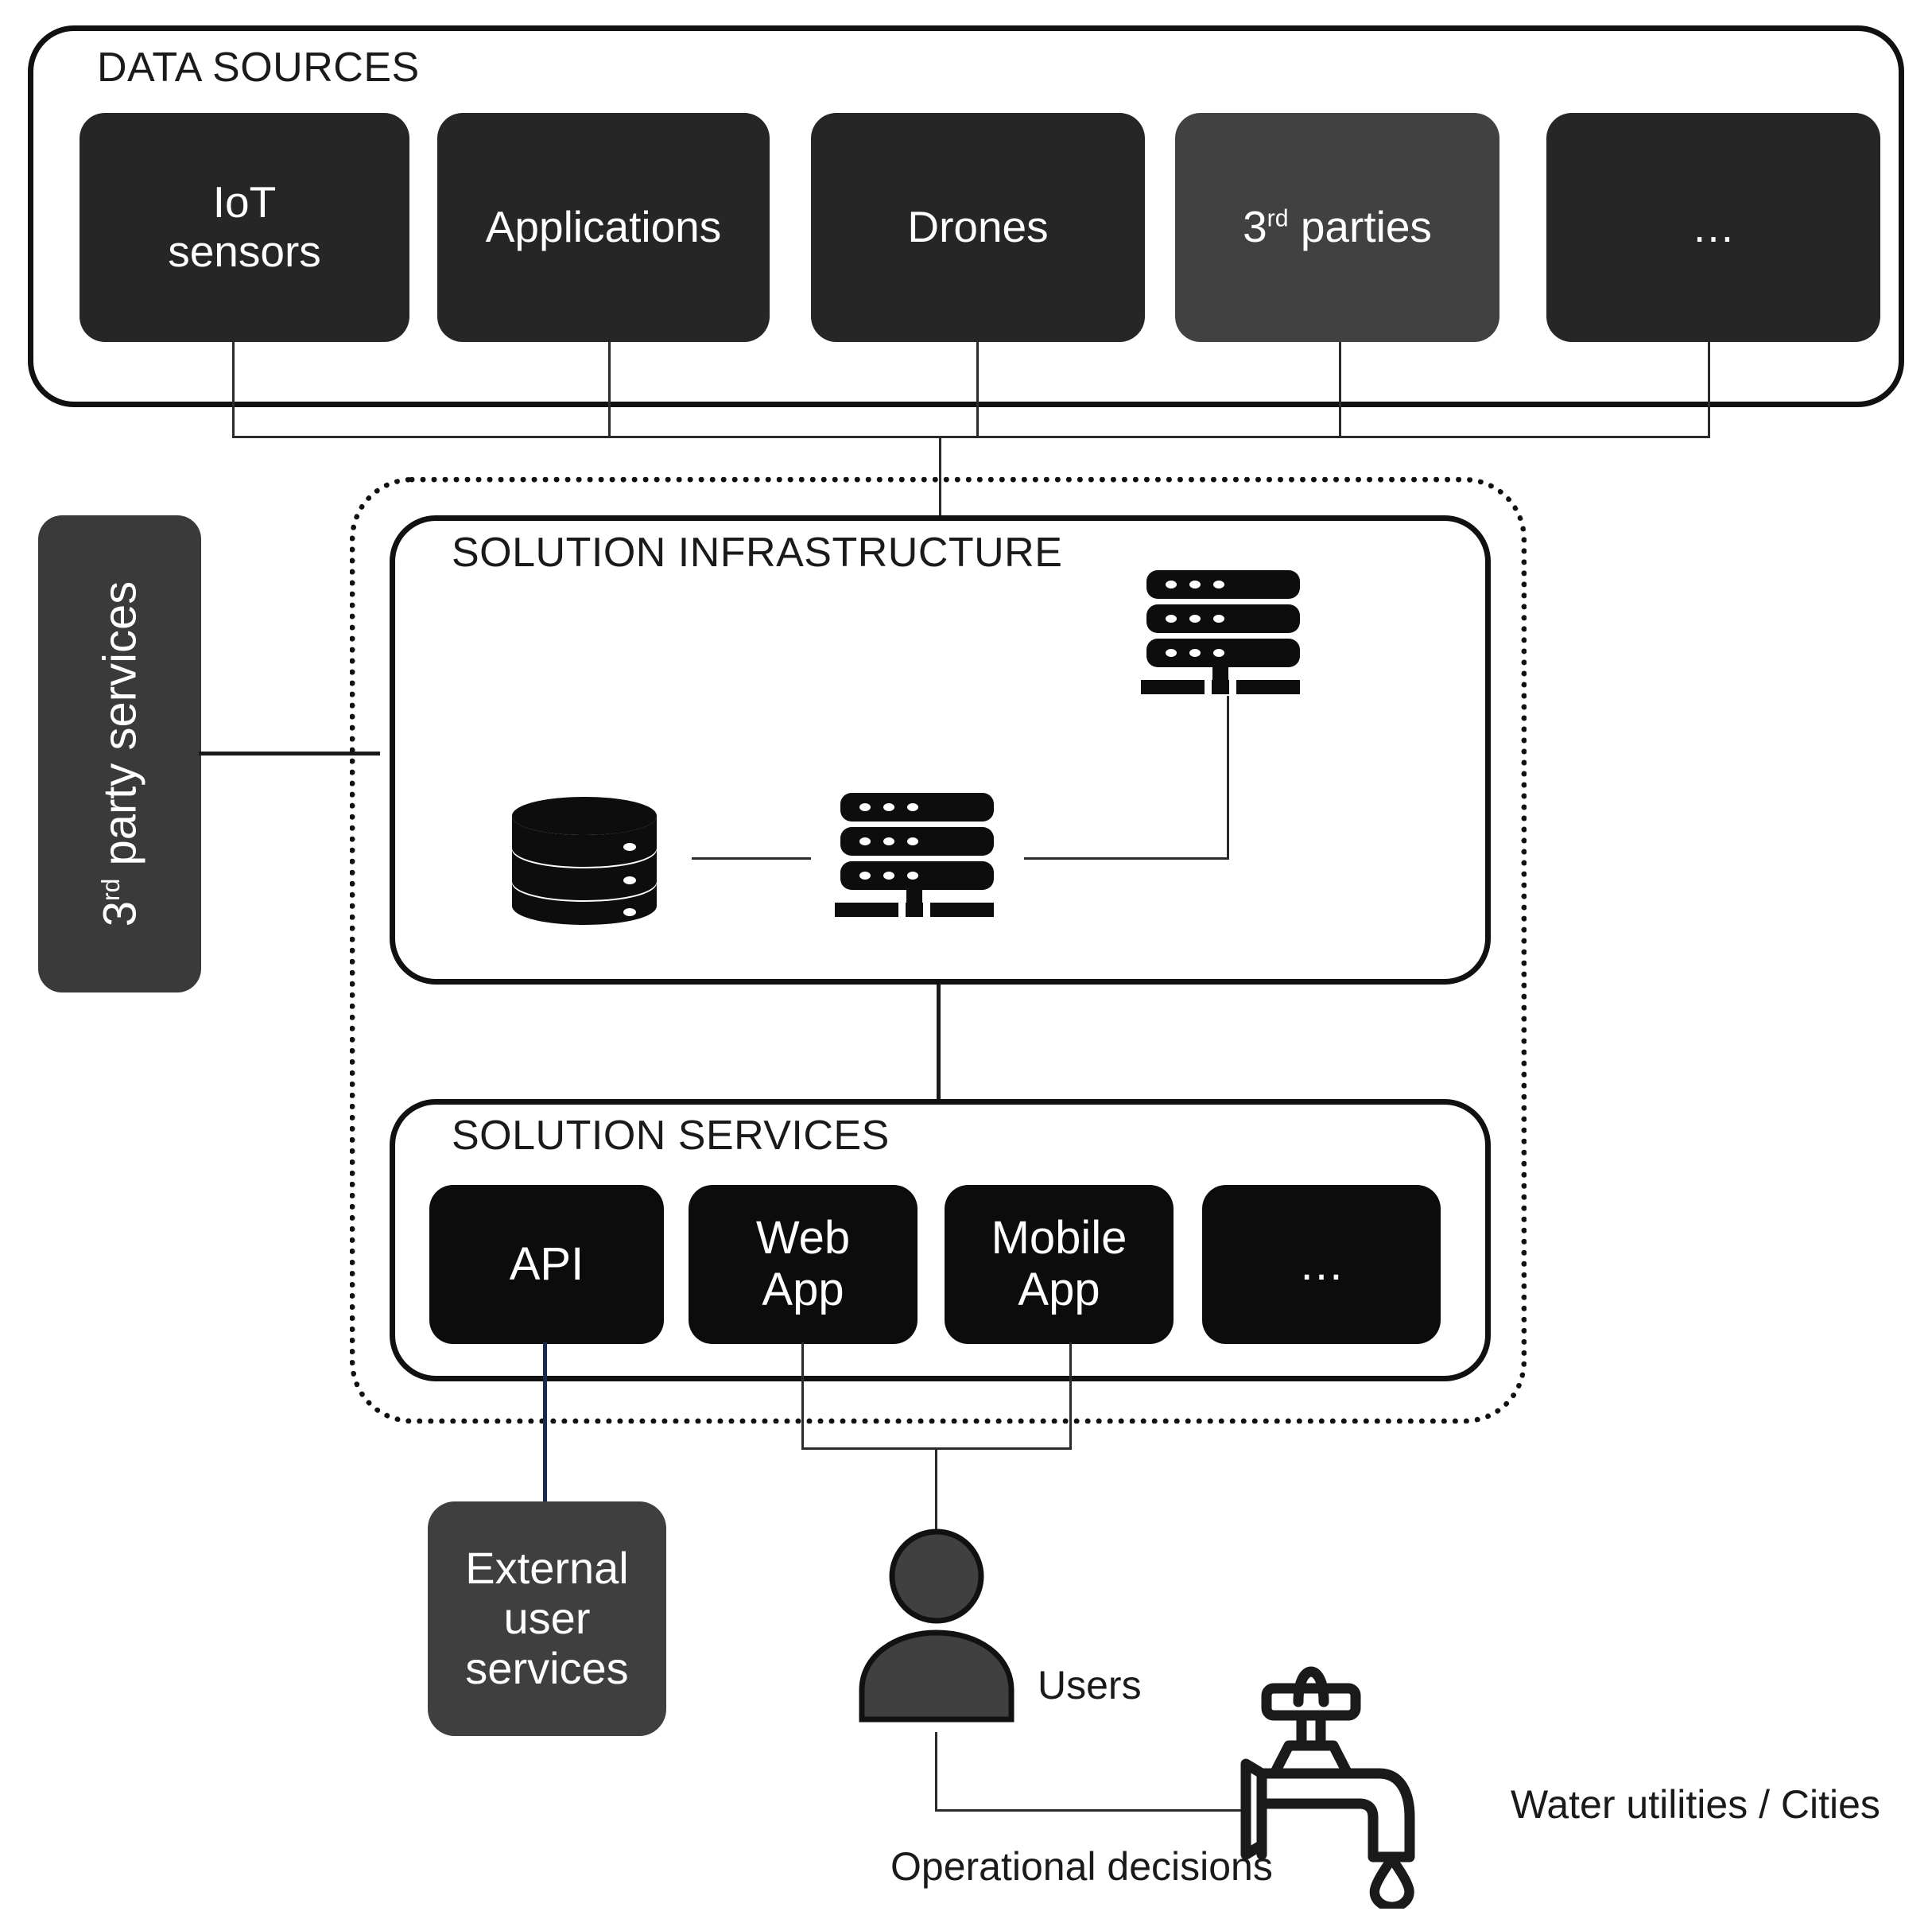 The height and width of the screenshot is (1915, 1932). Describe the element at coordinates (259, 68) in the screenshot. I see `data-sources-title: DATA SOURCES` at that location.